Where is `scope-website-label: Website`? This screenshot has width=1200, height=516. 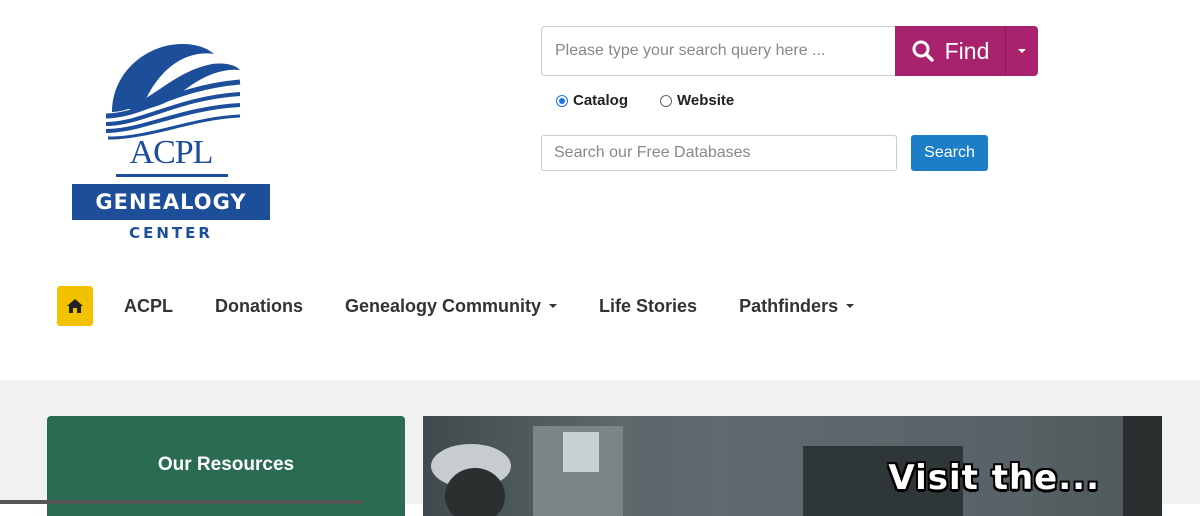 scope-website-label: Website is located at coordinates (706, 100).